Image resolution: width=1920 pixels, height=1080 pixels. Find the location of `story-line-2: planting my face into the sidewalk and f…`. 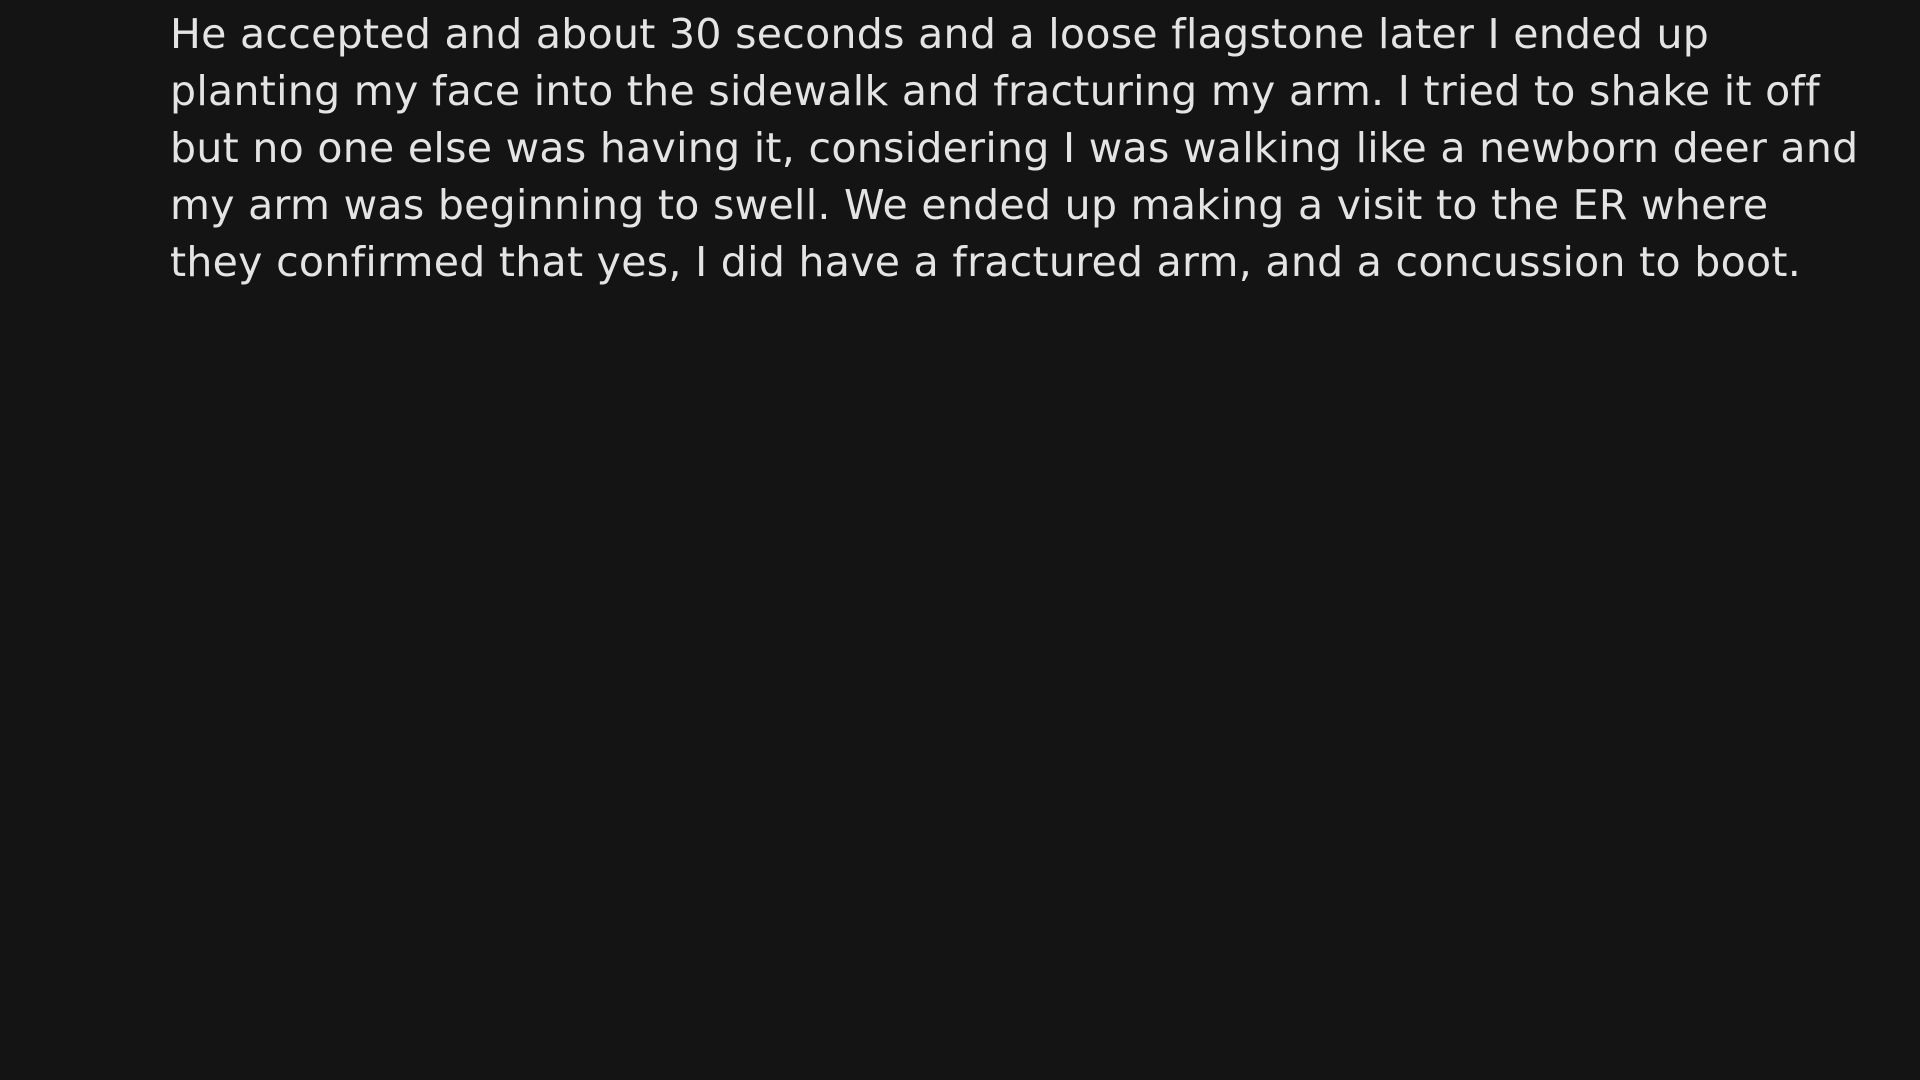

story-line-2: planting my face into the sidewalk and f… is located at coordinates (995, 91).